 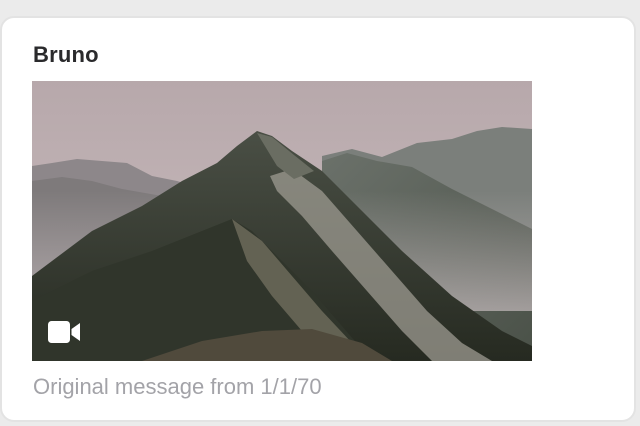 I want to click on sender-name: Bruno, so click(x=66, y=54).